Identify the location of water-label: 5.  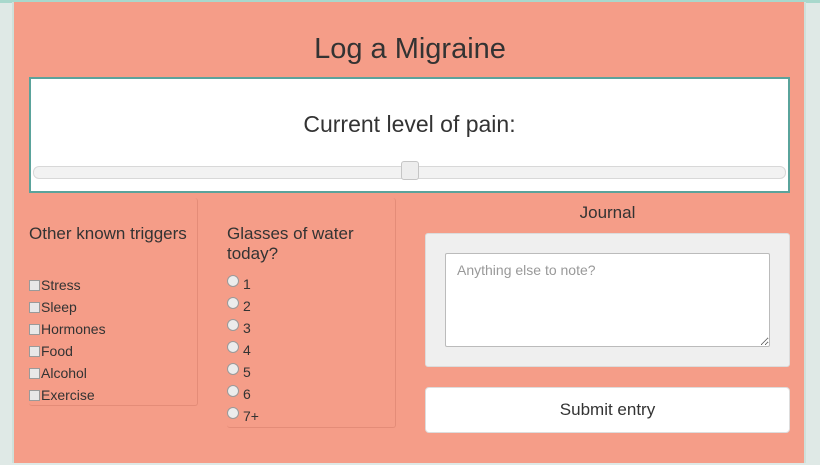
(247, 372).